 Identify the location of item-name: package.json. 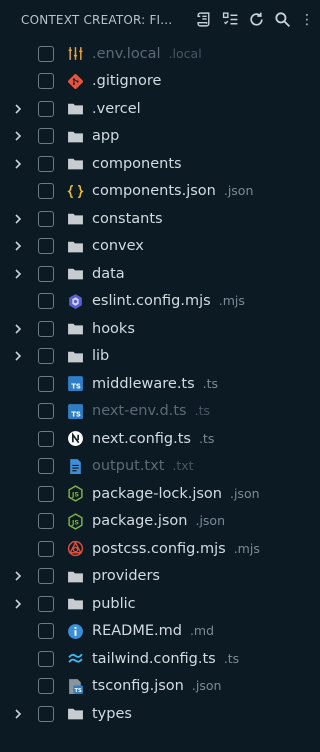
(140, 521).